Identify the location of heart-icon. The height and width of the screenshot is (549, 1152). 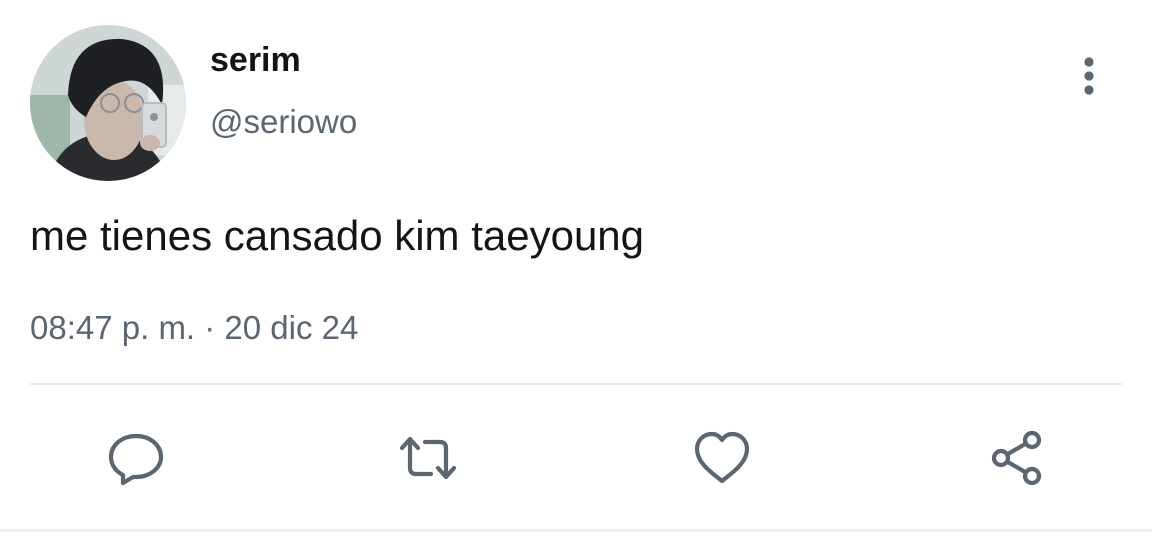
(722, 457).